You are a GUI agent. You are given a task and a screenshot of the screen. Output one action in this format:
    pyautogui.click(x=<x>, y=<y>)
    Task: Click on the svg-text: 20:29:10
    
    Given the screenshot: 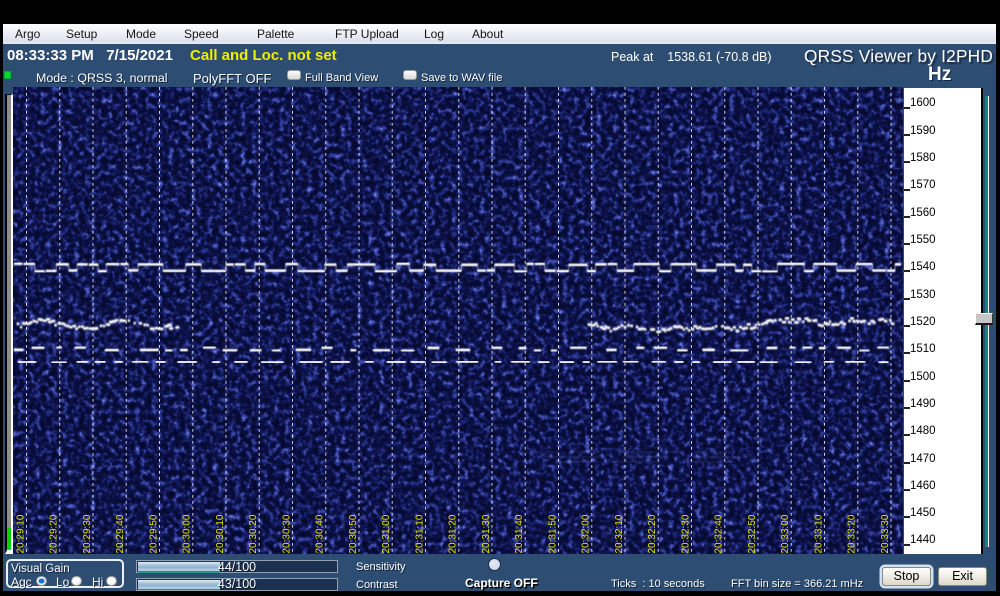 What is the action you would take?
    pyautogui.click(x=20, y=533)
    